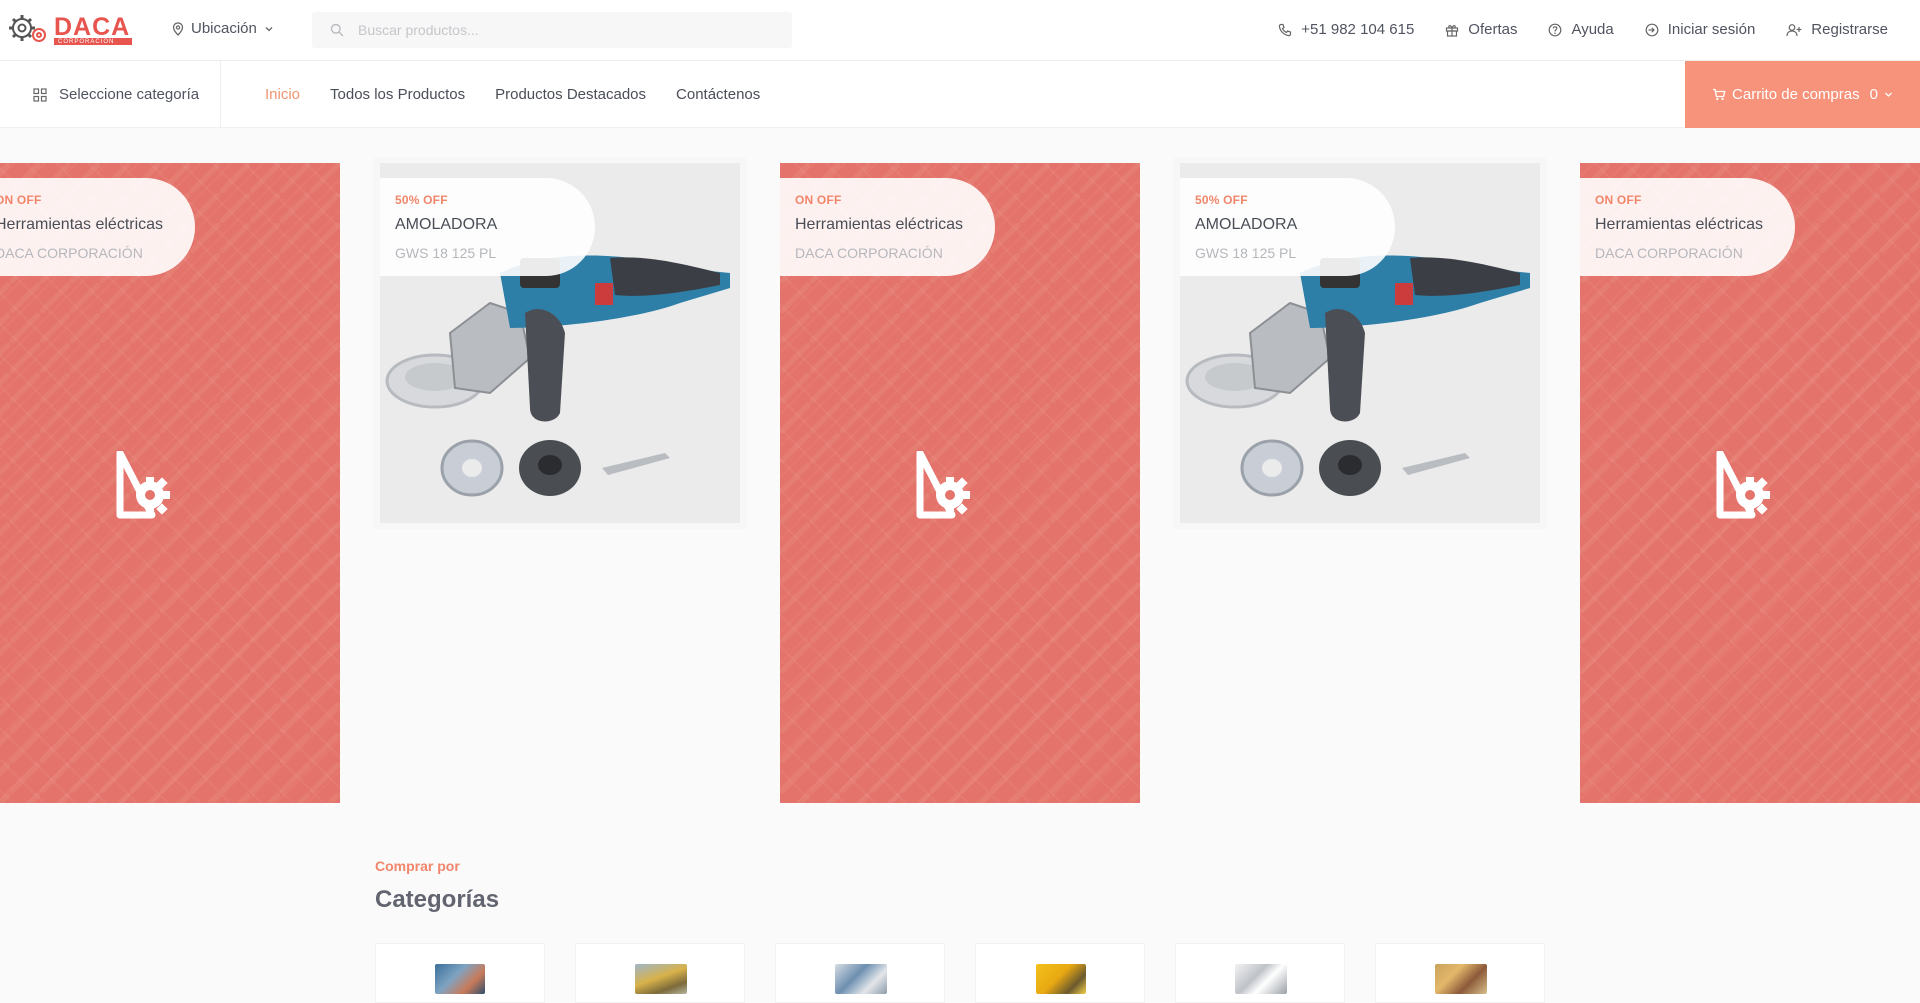 The width and height of the screenshot is (1920, 1003). Describe the element at coordinates (437, 899) in the screenshot. I see `section-title: Categorías` at that location.